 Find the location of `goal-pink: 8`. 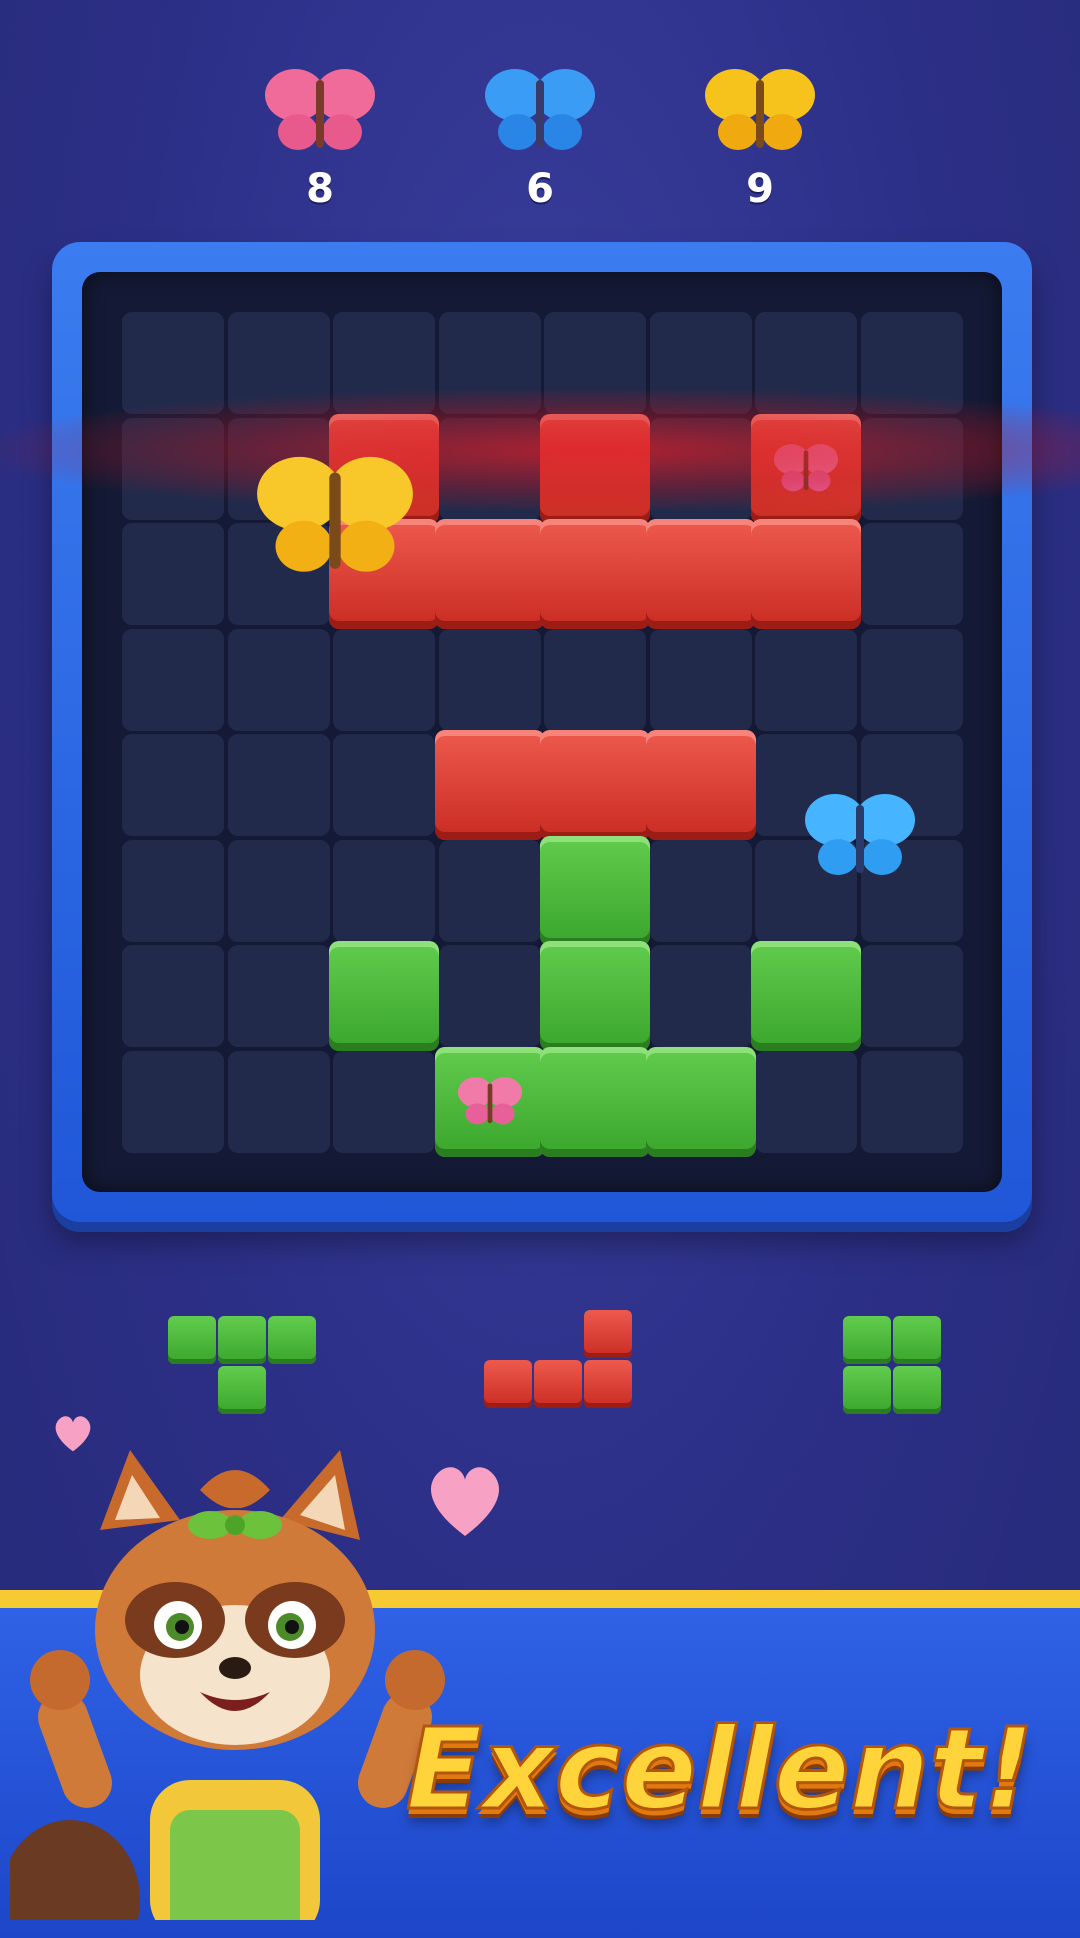

goal-pink: 8 is located at coordinates (320, 145).